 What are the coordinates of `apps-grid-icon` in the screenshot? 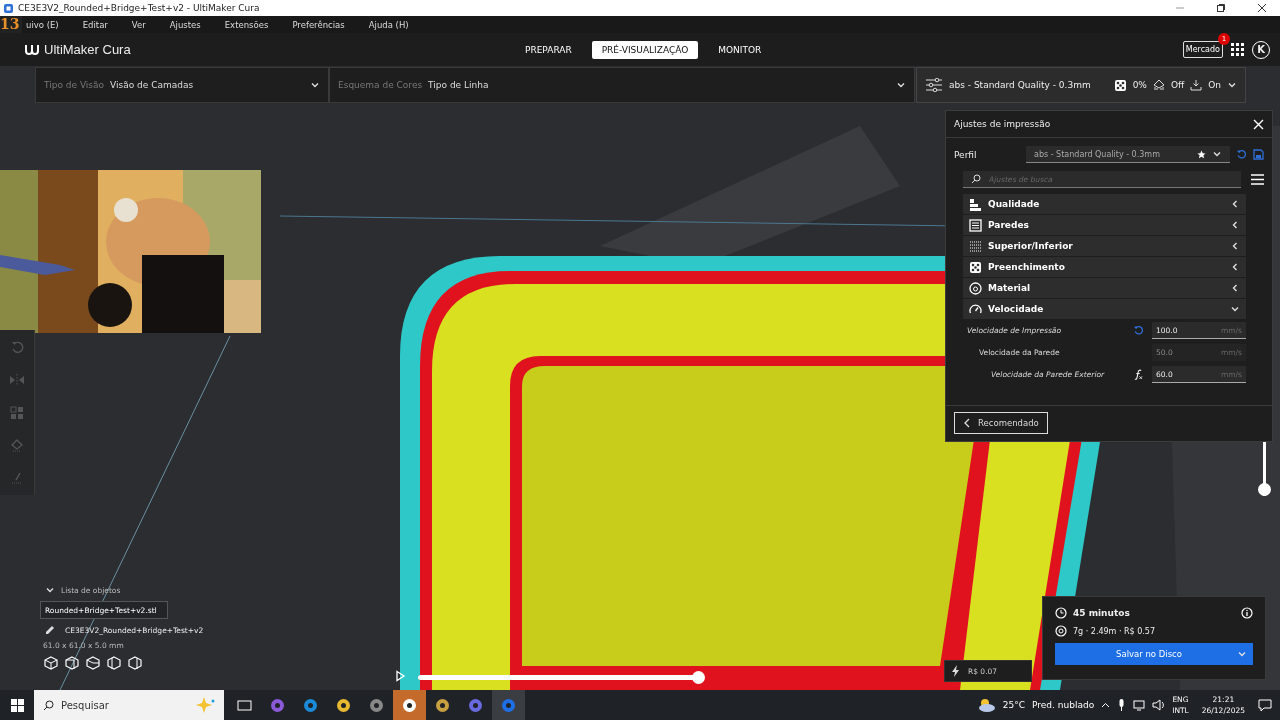 It's located at (1237, 49).